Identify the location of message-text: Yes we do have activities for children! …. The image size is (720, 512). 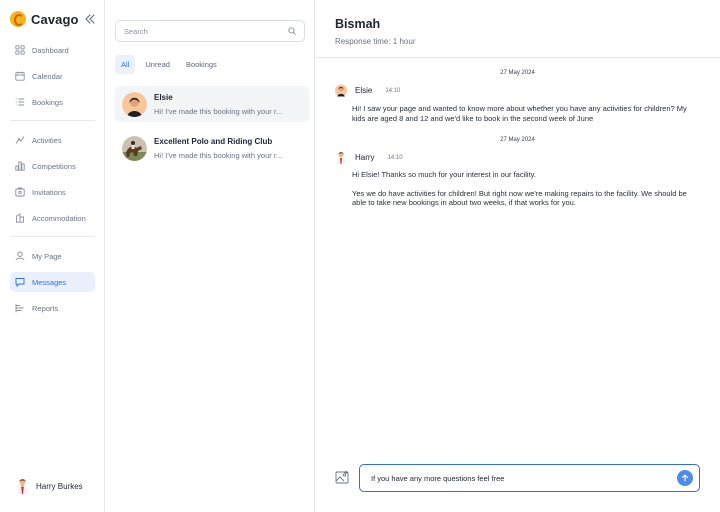
(519, 198).